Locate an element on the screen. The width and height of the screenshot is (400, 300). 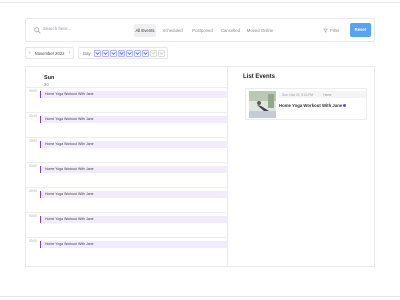
filter-button: Filter is located at coordinates (331, 30).